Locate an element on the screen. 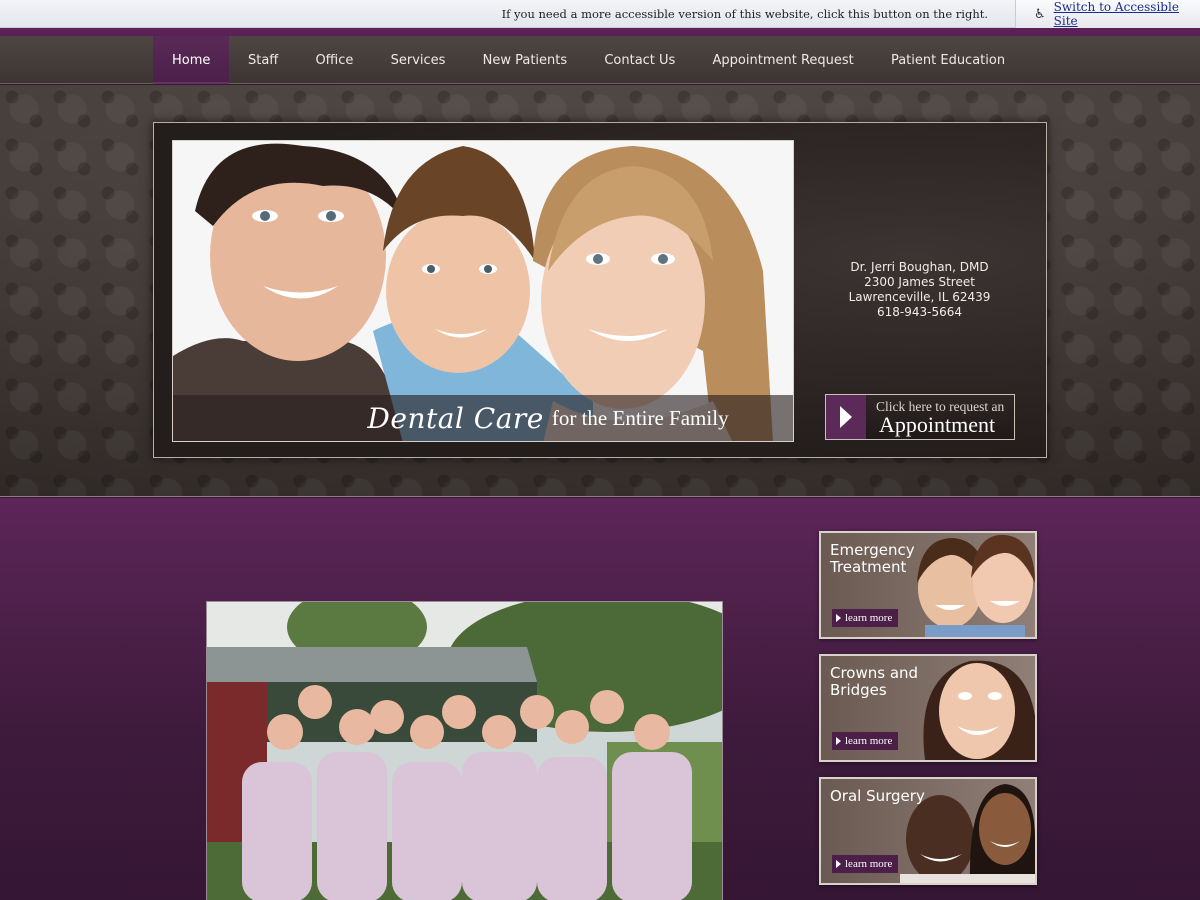  hero-caption-script: Dental Care is located at coordinates (455, 418).